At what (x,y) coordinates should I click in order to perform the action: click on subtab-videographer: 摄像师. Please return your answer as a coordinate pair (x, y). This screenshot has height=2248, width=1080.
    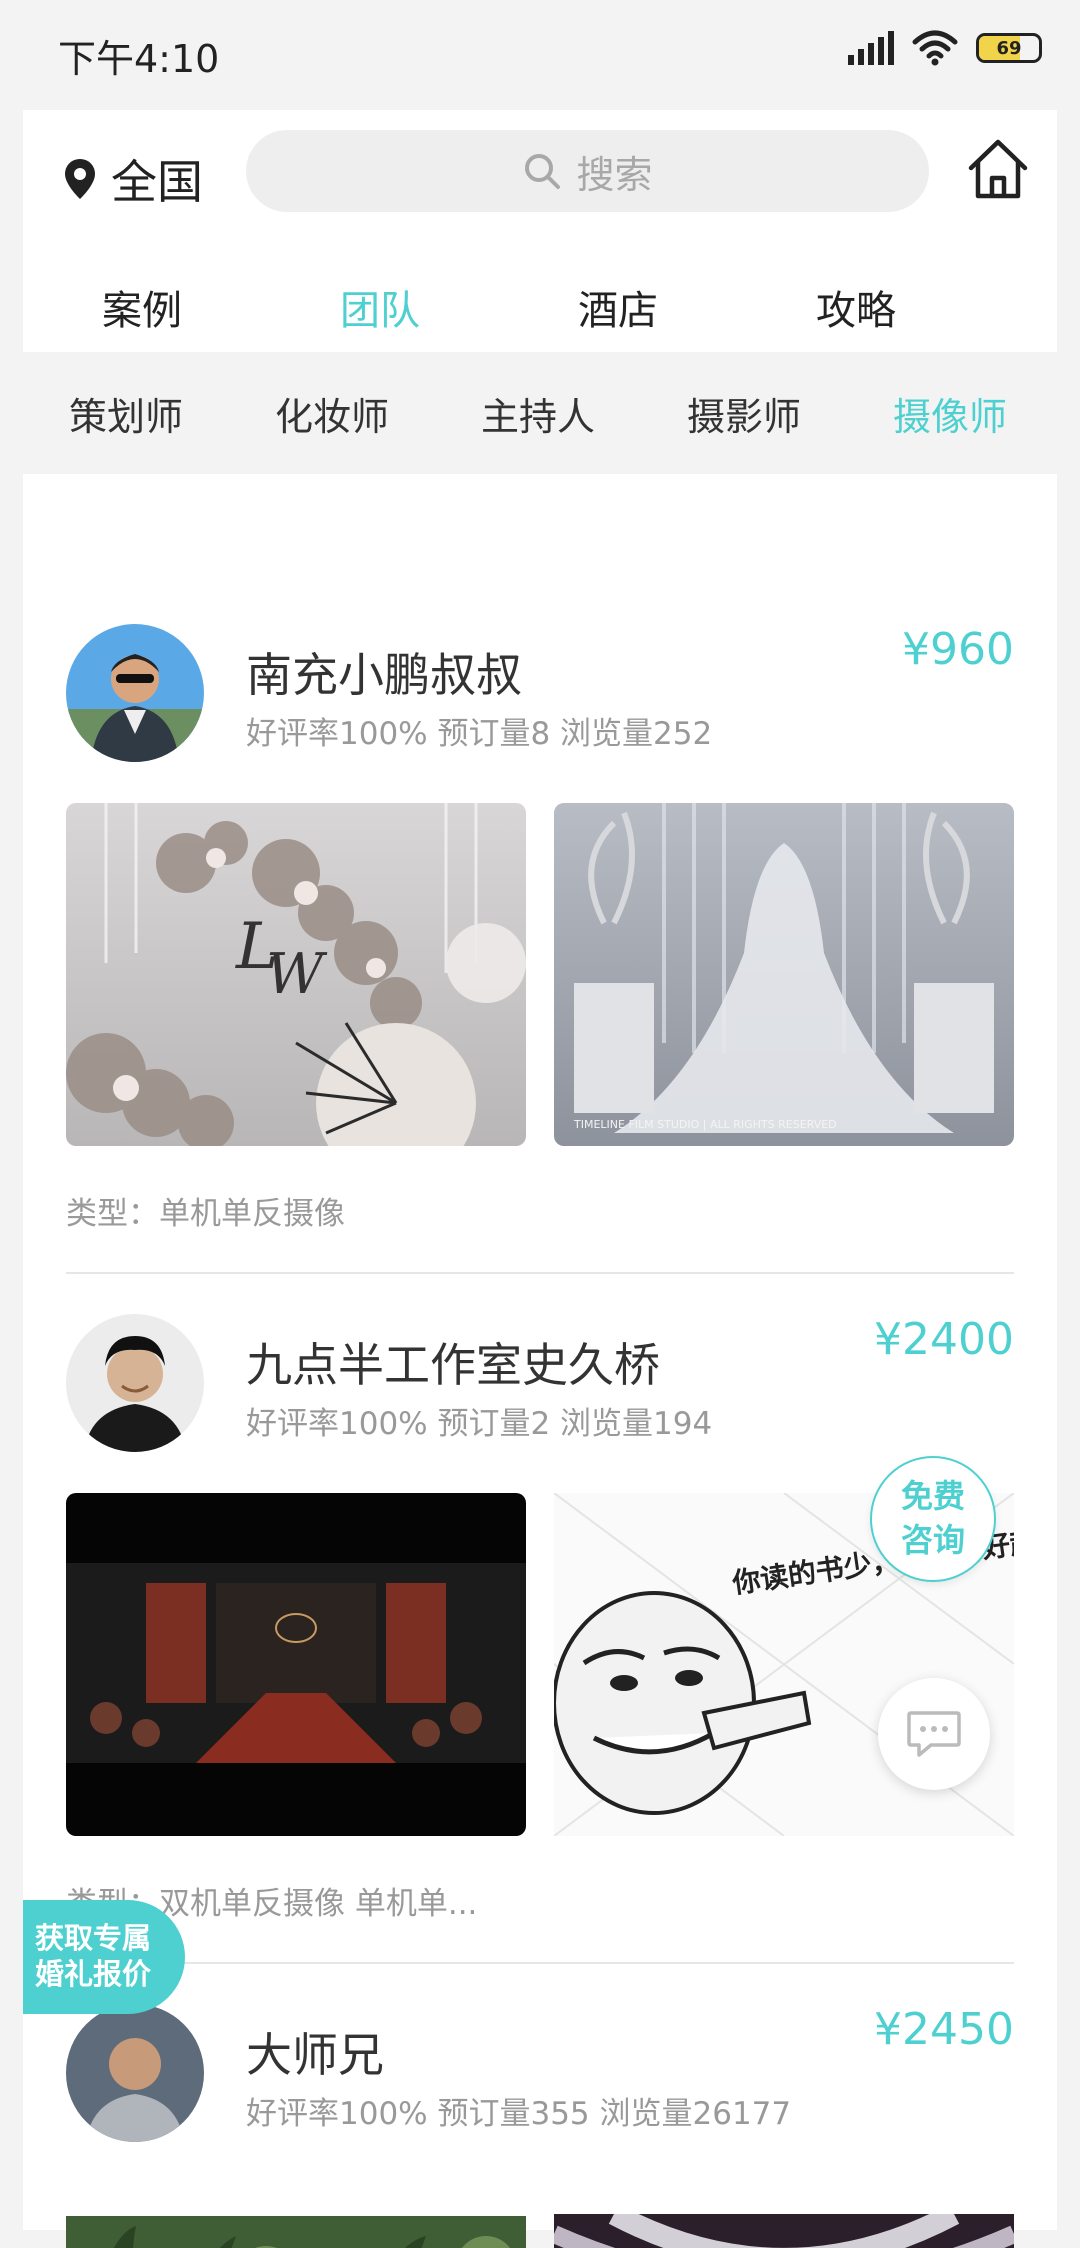
    Looking at the image, I should click on (950, 413).